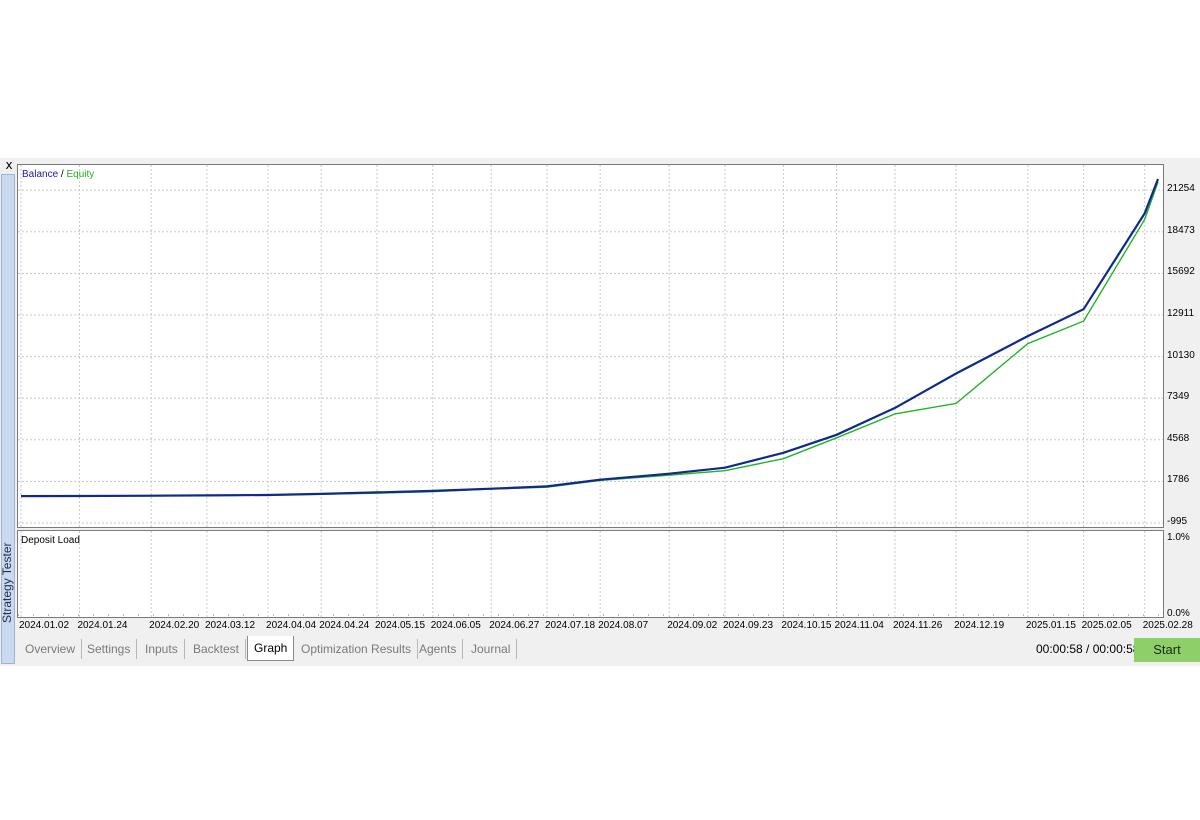  What do you see at coordinates (400, 625) in the screenshot?
I see `x-tick-label: 2024.05.15` at bounding box center [400, 625].